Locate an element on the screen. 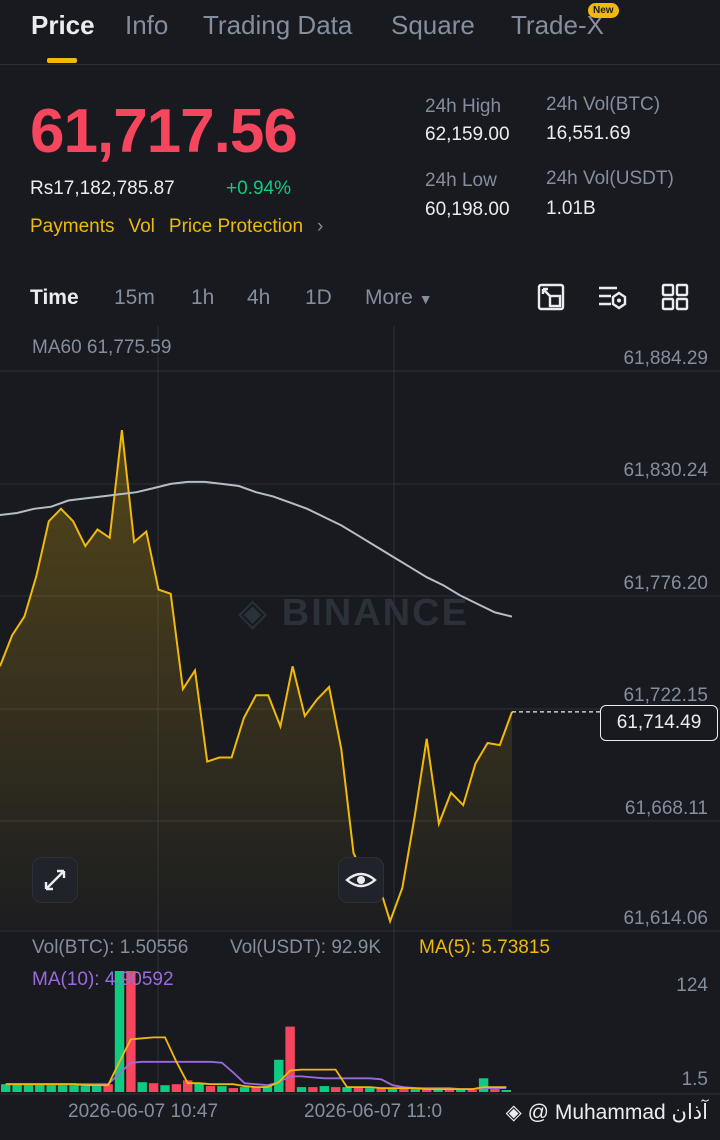  y-tick-label: 61,614.06 is located at coordinates (665, 918).